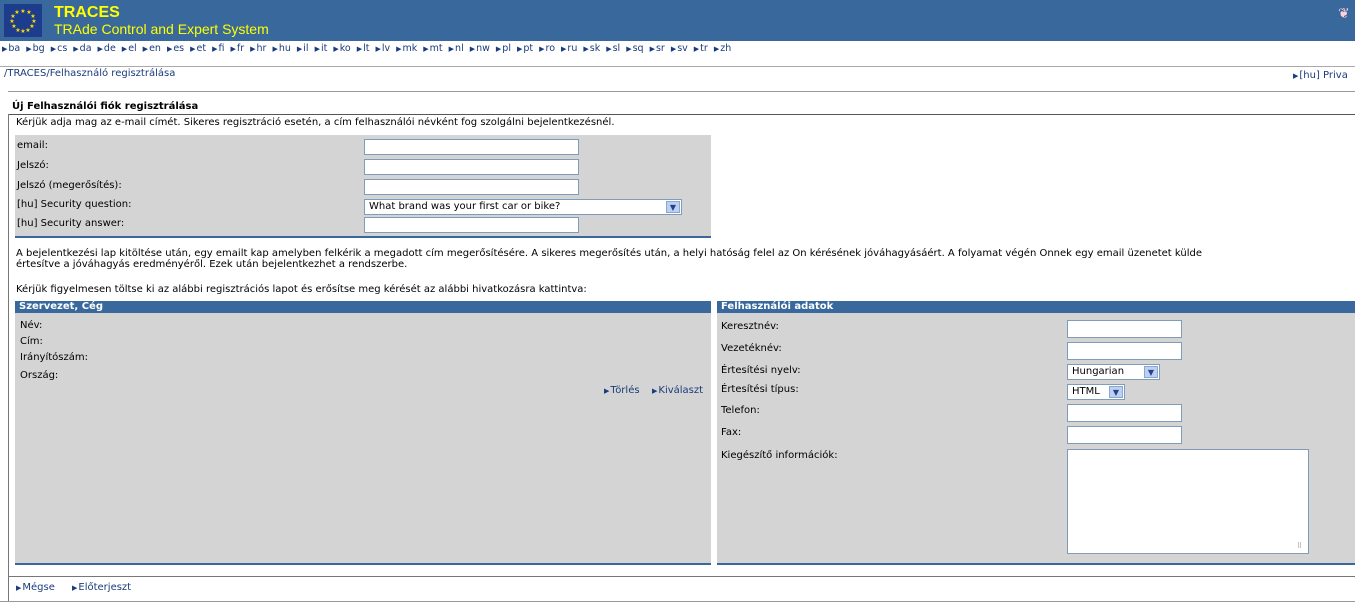 The height and width of the screenshot is (611, 1355). I want to click on security-question-select: What brand was your first car or bike? ▼, so click(523, 207).